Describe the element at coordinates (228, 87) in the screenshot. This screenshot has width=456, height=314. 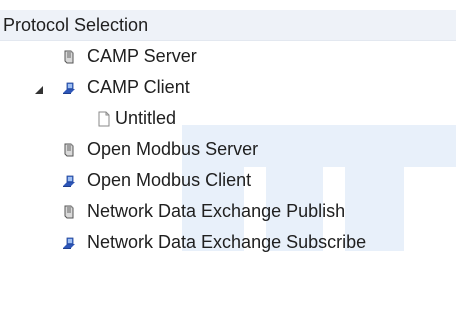
I see `tree-item-camp-client: CAMP Client` at that location.